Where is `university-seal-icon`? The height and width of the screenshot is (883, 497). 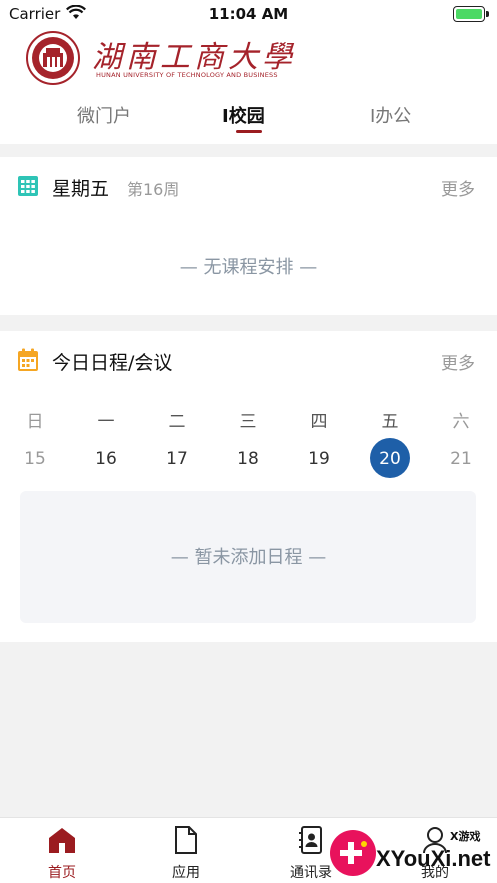
university-seal-icon is located at coordinates (53, 58).